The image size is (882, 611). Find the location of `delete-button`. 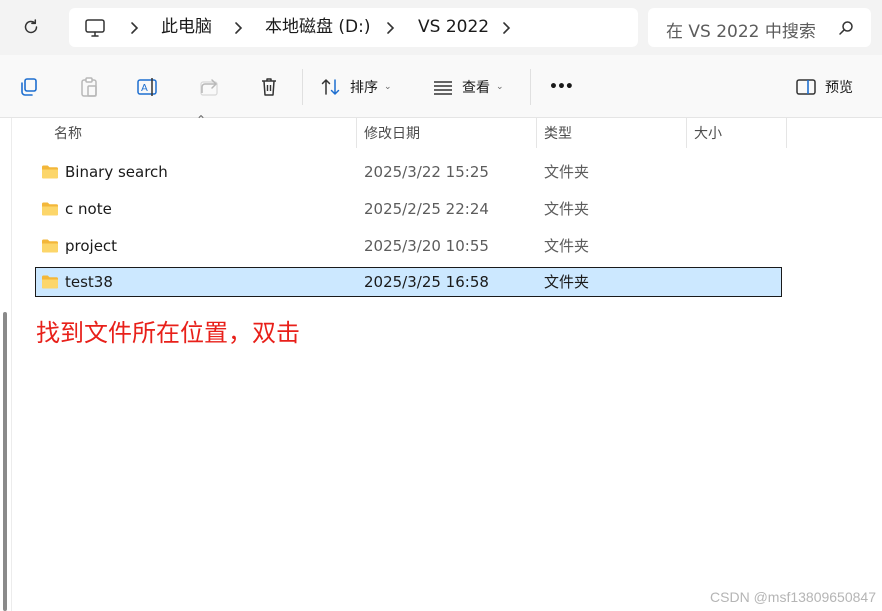

delete-button is located at coordinates (269, 87).